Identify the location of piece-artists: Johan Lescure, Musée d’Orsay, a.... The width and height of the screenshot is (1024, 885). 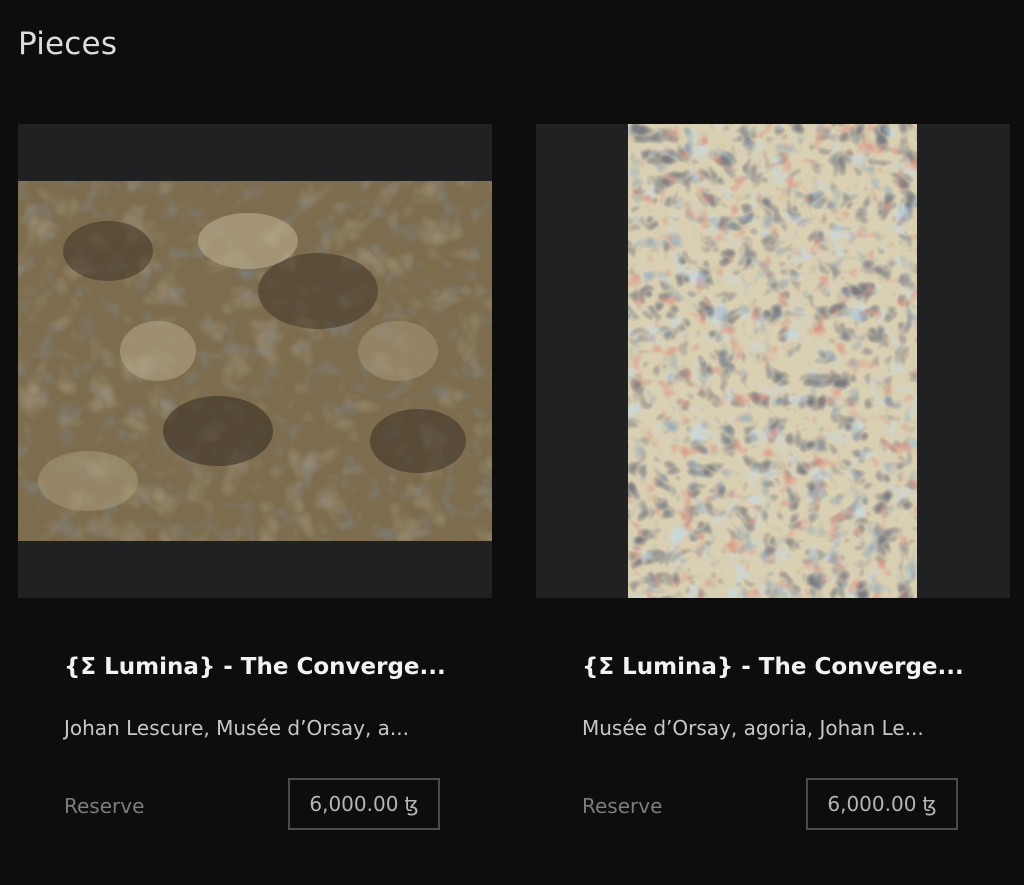
(236, 728).